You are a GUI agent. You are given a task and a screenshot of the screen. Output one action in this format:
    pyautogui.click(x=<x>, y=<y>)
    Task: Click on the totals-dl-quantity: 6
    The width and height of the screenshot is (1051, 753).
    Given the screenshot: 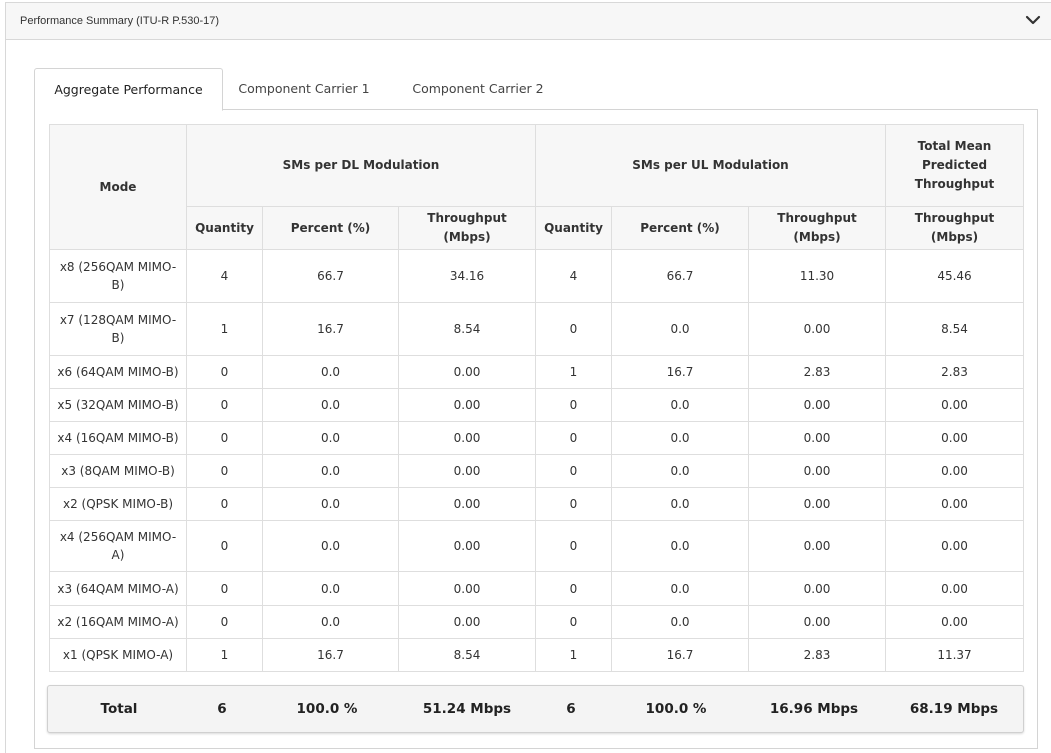 What is the action you would take?
    pyautogui.click(x=222, y=709)
    